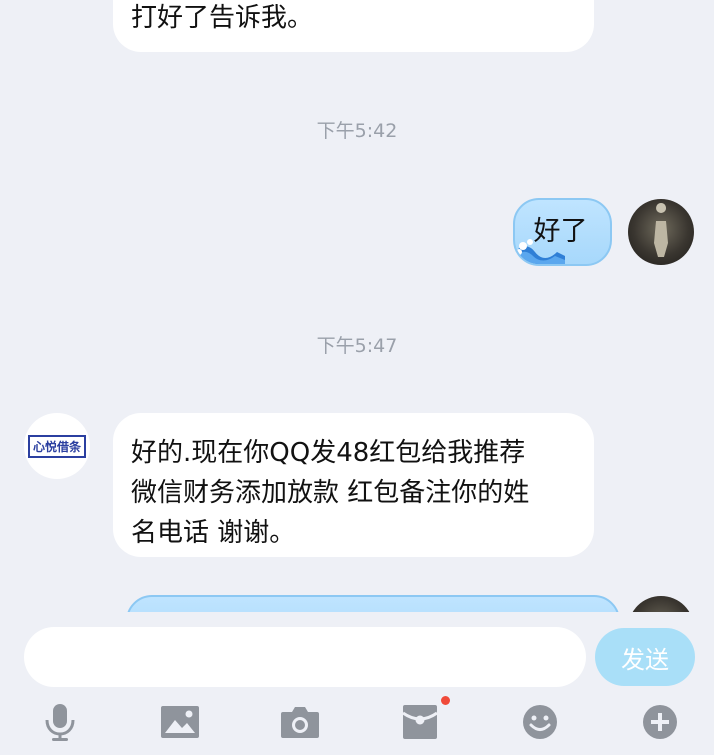 The height and width of the screenshot is (755, 714). What do you see at coordinates (357, 346) in the screenshot?
I see `timestamp: 下午5:47` at bounding box center [357, 346].